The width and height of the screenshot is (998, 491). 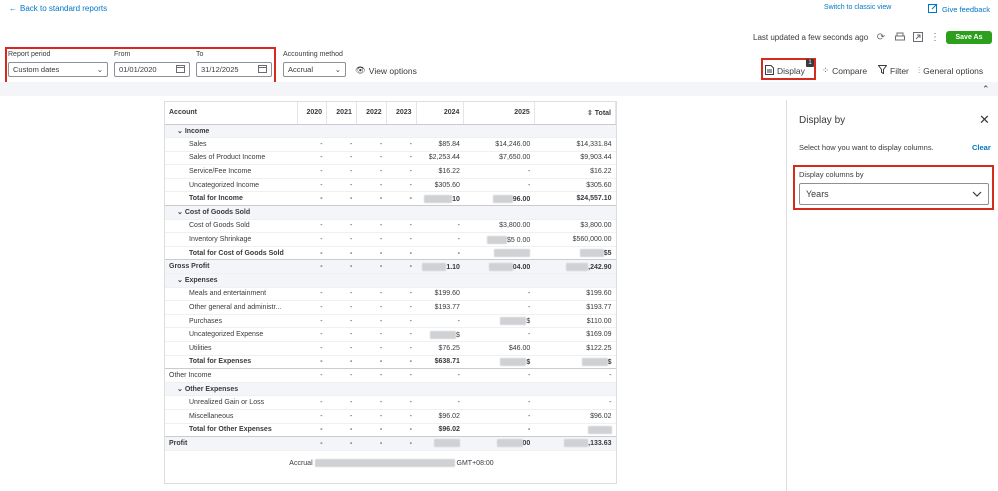 I want to click on filter-button: Filter, so click(x=893, y=70).